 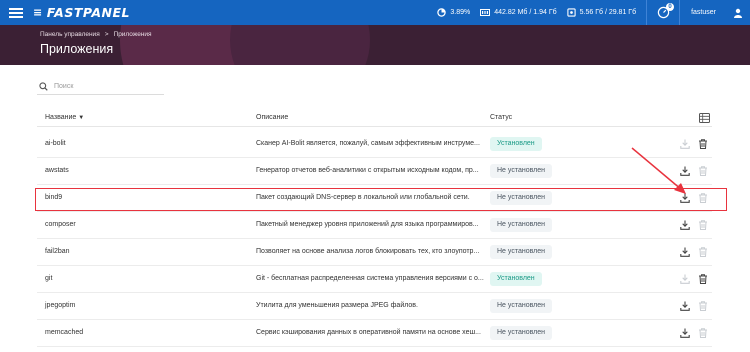 I want to click on logo-mark-icon: ≡, so click(x=38, y=12).